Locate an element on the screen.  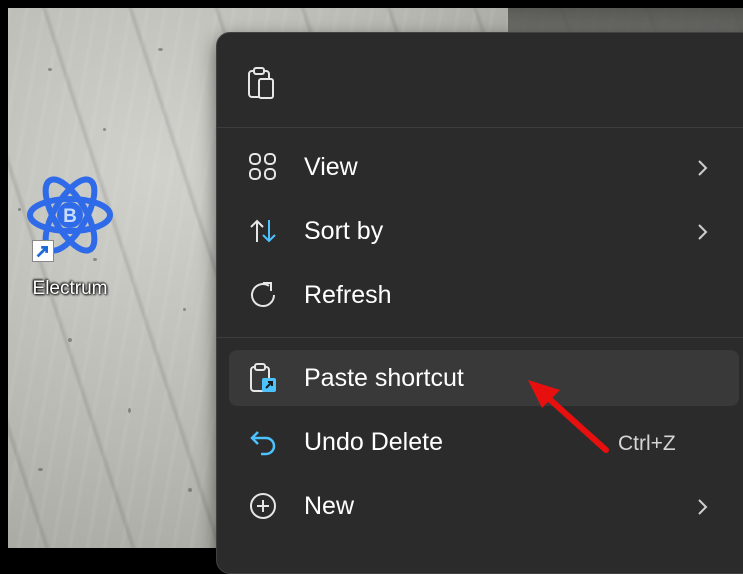
menu-item-label: Sort by is located at coordinates (344, 231).